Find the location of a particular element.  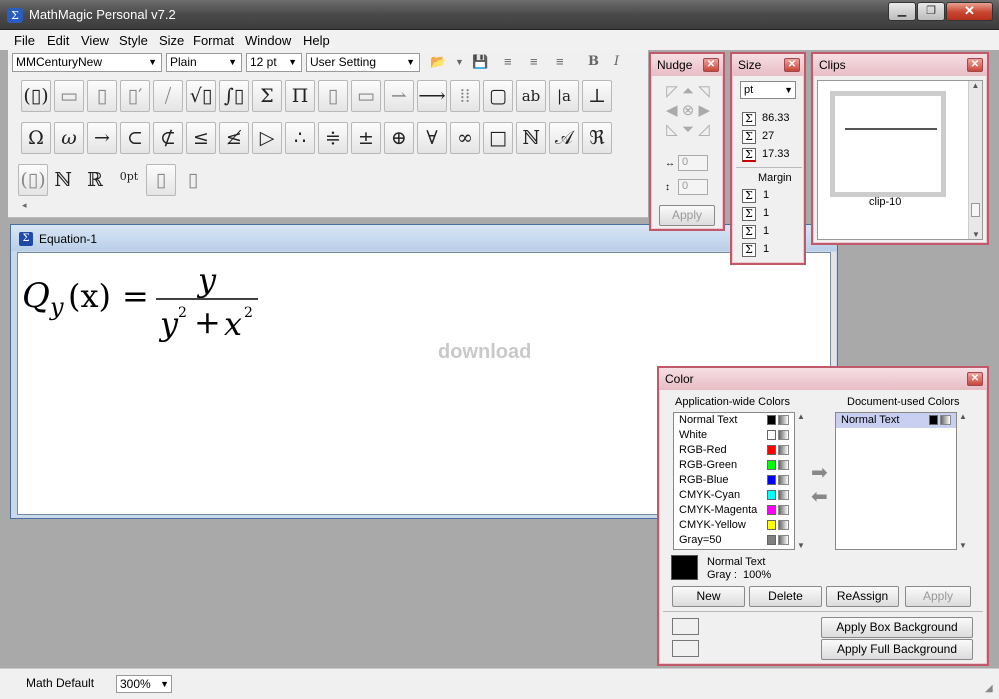

superscript-icon: ▯ is located at coordinates (161, 180).